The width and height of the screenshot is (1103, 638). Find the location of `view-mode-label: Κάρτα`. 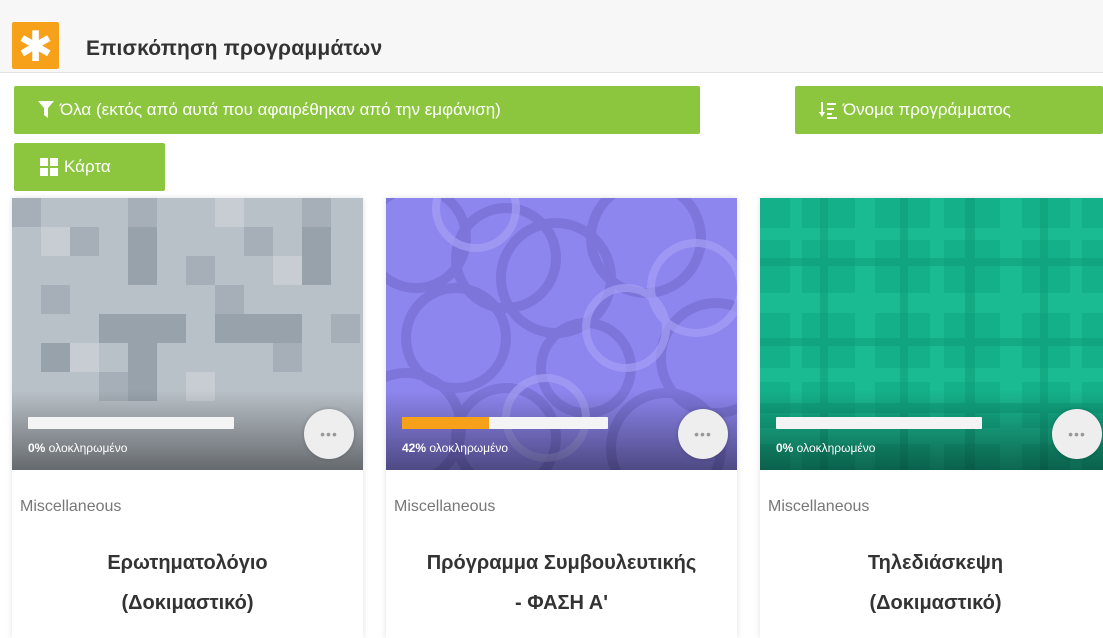

view-mode-label: Κάρτα is located at coordinates (87, 166).